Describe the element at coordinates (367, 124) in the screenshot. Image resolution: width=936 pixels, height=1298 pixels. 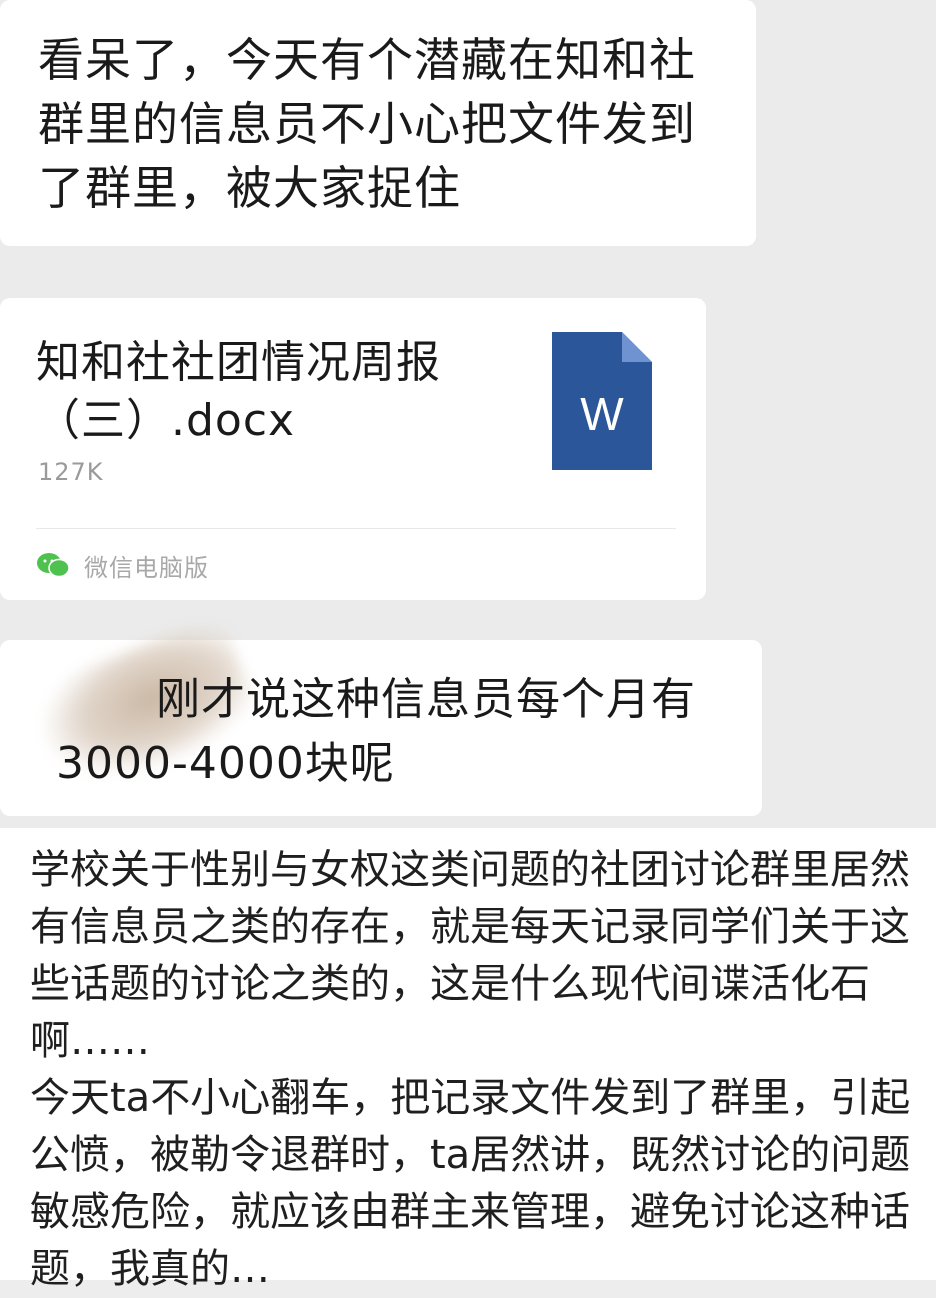
I see `chat-message-text: 看呆了，今天有个潜藏在知和社群里的信息员不小心把文件发到了群里，被大家捉住` at that location.